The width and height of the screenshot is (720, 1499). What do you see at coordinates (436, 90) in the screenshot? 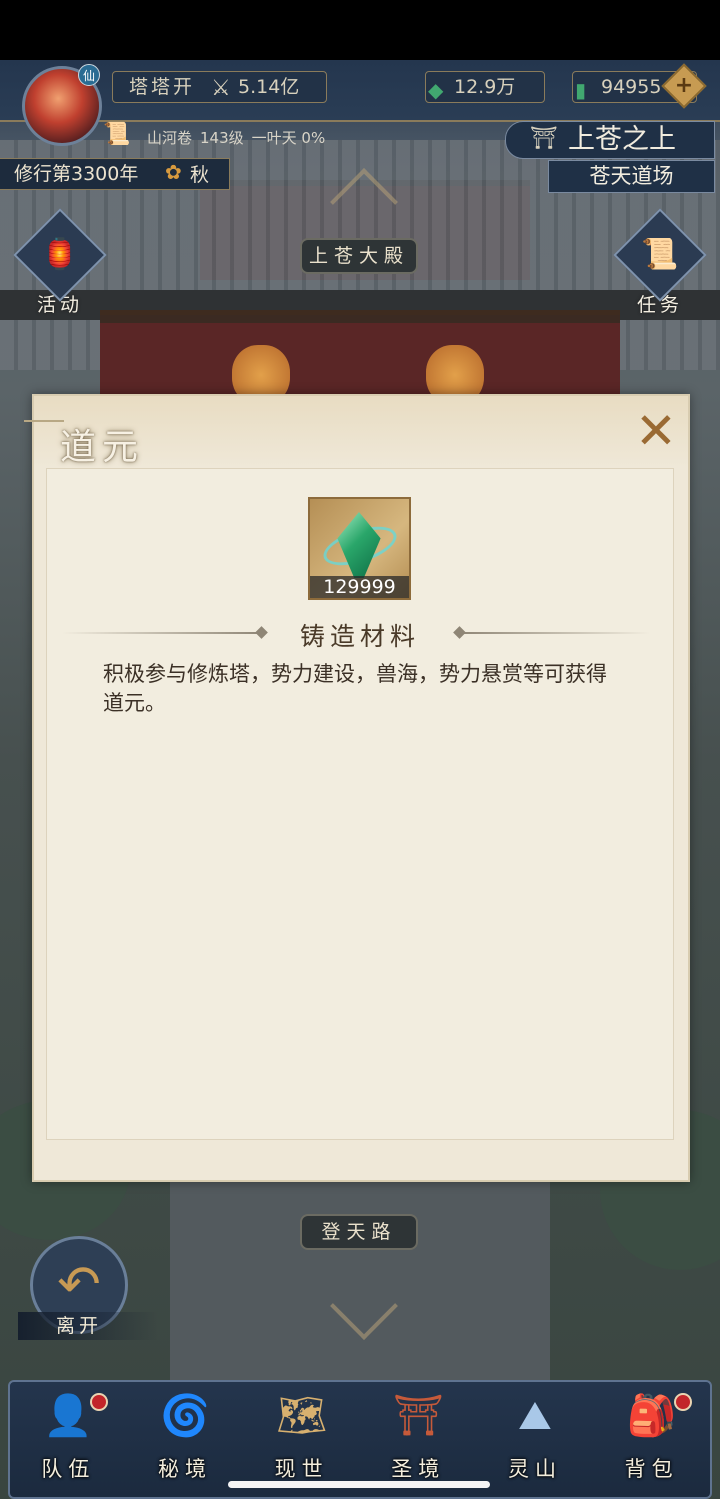
I see `jade-icon: ◆` at bounding box center [436, 90].